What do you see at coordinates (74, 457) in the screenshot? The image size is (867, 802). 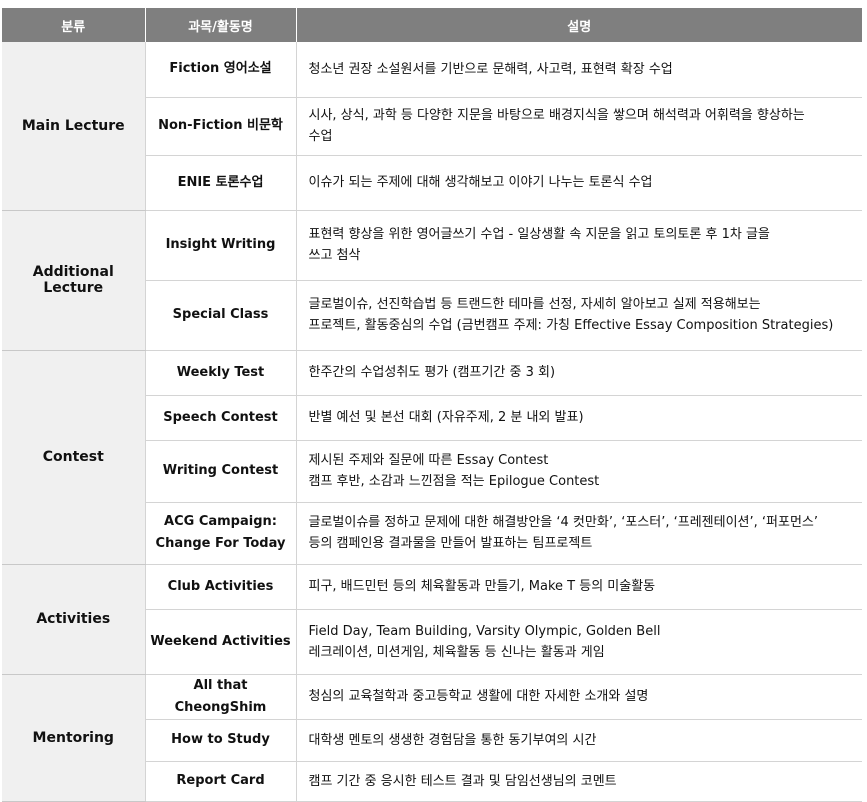 I see `category-cell: Contest` at bounding box center [74, 457].